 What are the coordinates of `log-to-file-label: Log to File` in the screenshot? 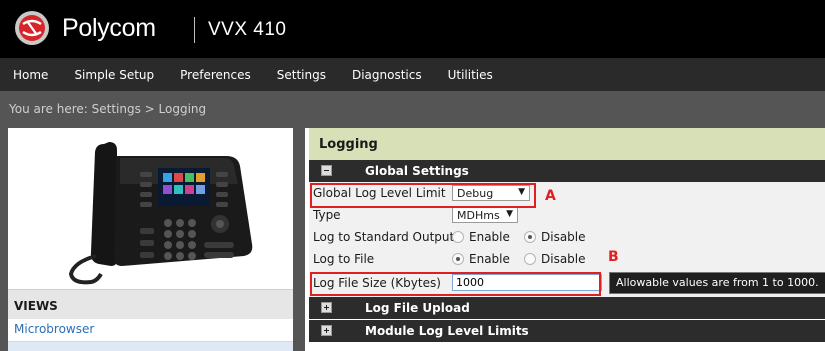 It's located at (344, 259).